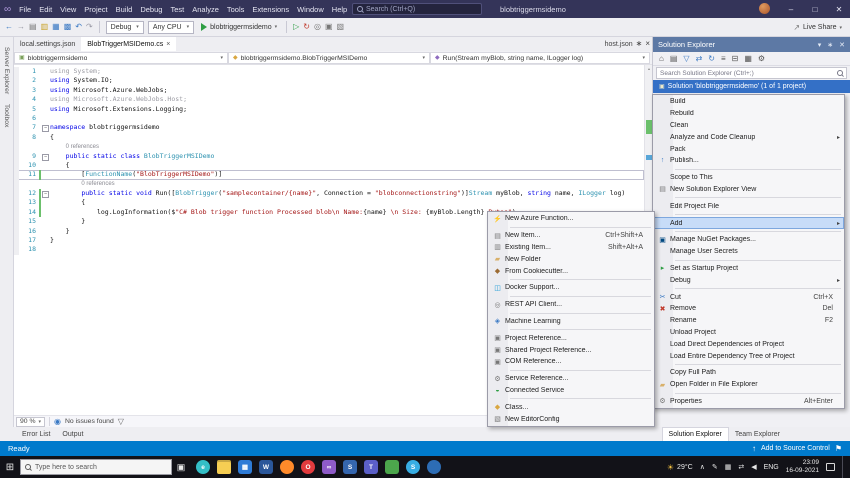  What do you see at coordinates (748, 190) in the screenshot?
I see `menu-item-new-solution-explorer-view: ▤ New Solution Explorer View` at bounding box center [748, 190].